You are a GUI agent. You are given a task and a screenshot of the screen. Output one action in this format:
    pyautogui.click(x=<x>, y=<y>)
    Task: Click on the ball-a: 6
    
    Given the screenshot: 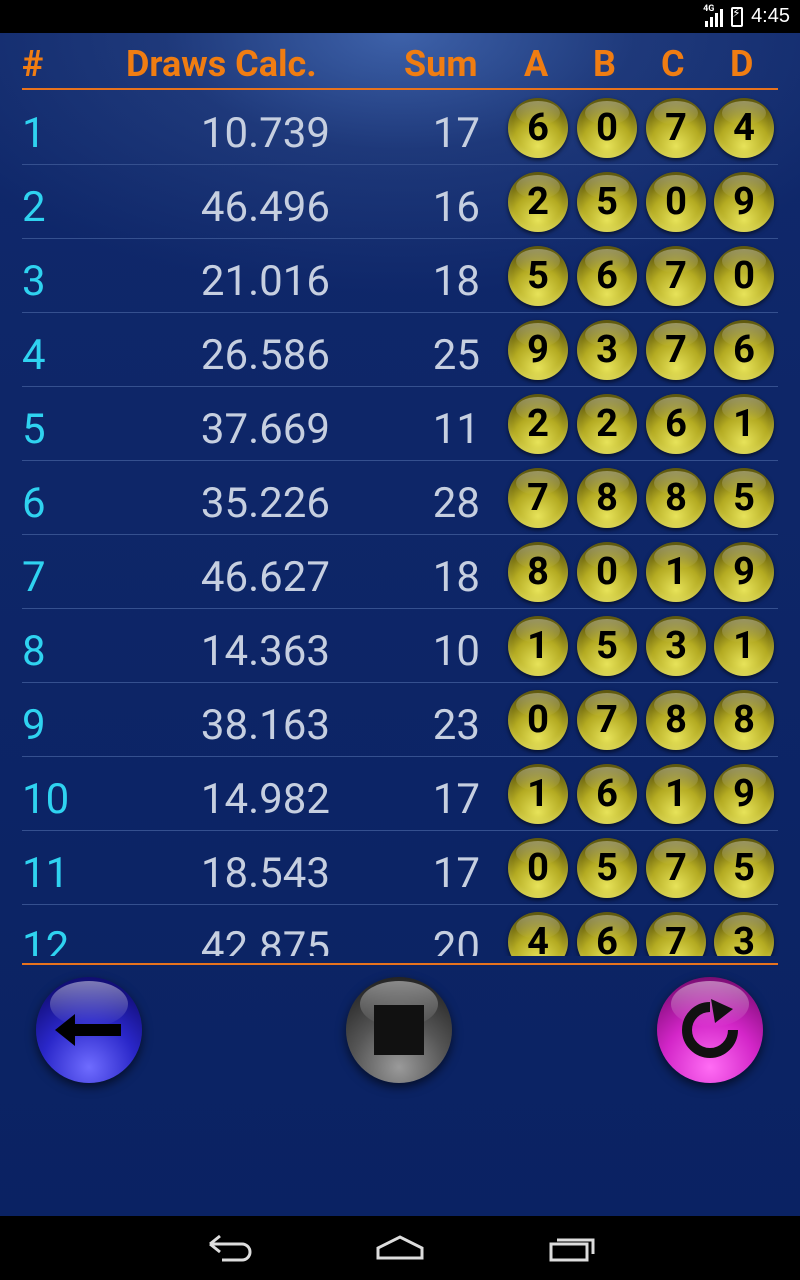 What is the action you would take?
    pyautogui.click(x=538, y=128)
    